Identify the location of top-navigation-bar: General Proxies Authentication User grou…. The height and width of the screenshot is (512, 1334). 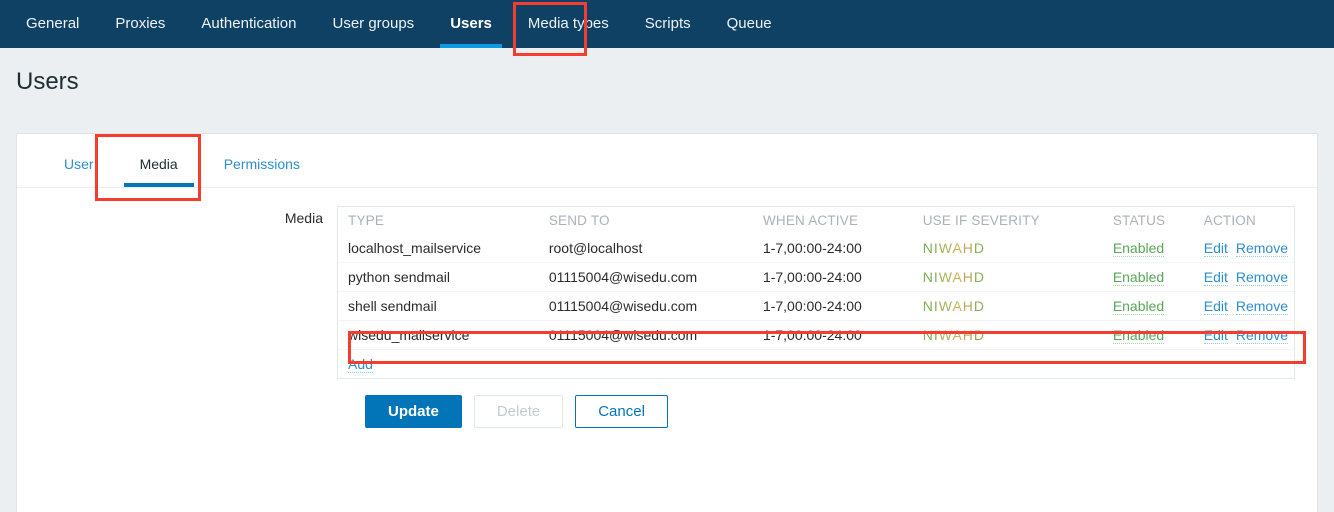
(667, 24).